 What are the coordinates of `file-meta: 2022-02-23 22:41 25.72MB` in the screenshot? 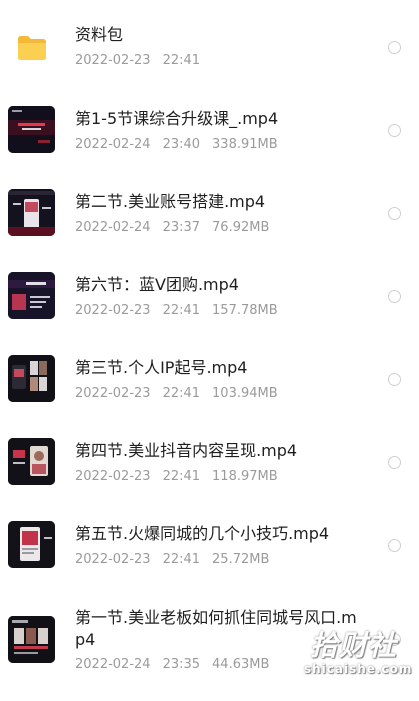 It's located at (172, 560).